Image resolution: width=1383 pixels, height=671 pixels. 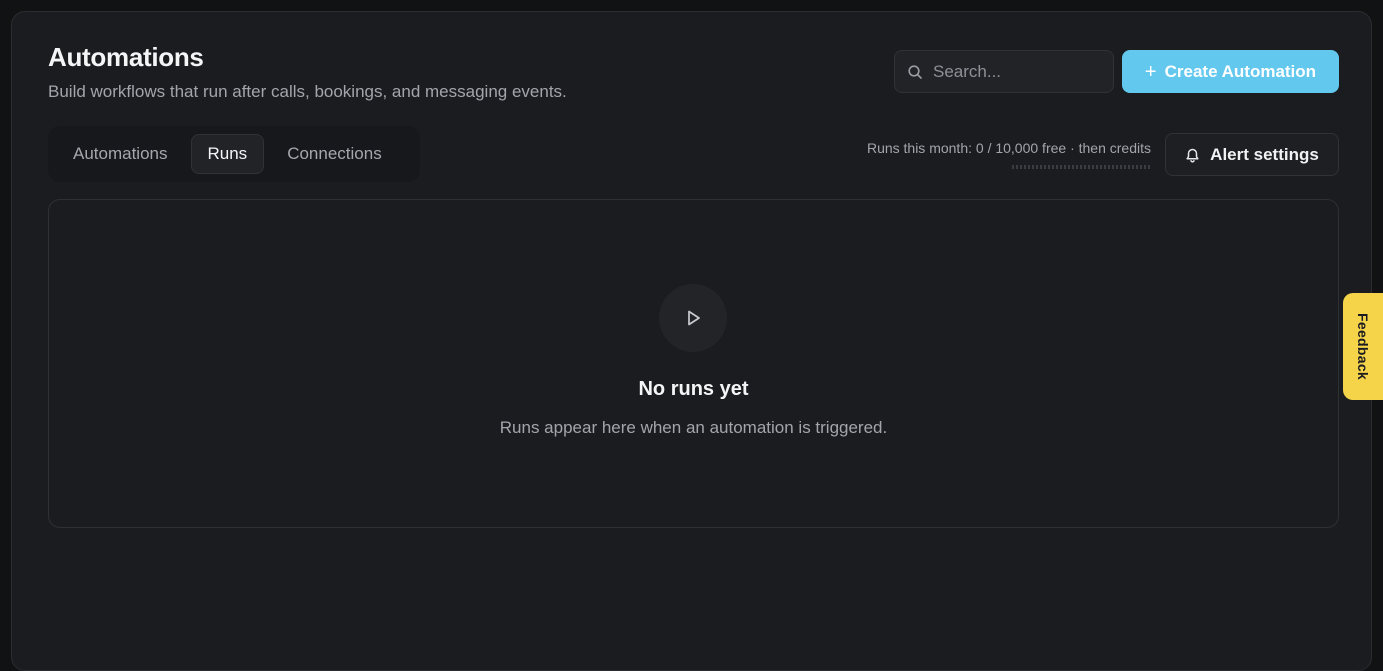 What do you see at coordinates (915, 72) in the screenshot?
I see `search-icon` at bounding box center [915, 72].